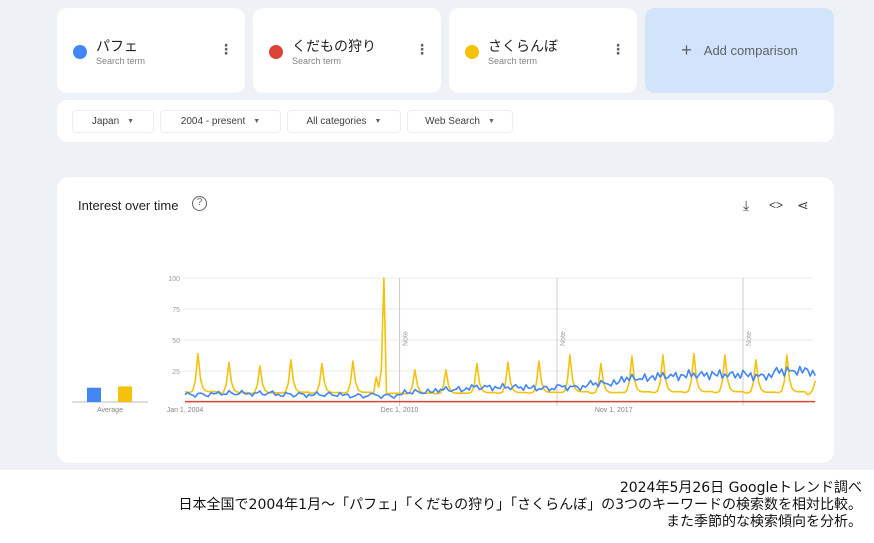  I want to click on x-tick-label: Nov 1, 2017, so click(614, 410).